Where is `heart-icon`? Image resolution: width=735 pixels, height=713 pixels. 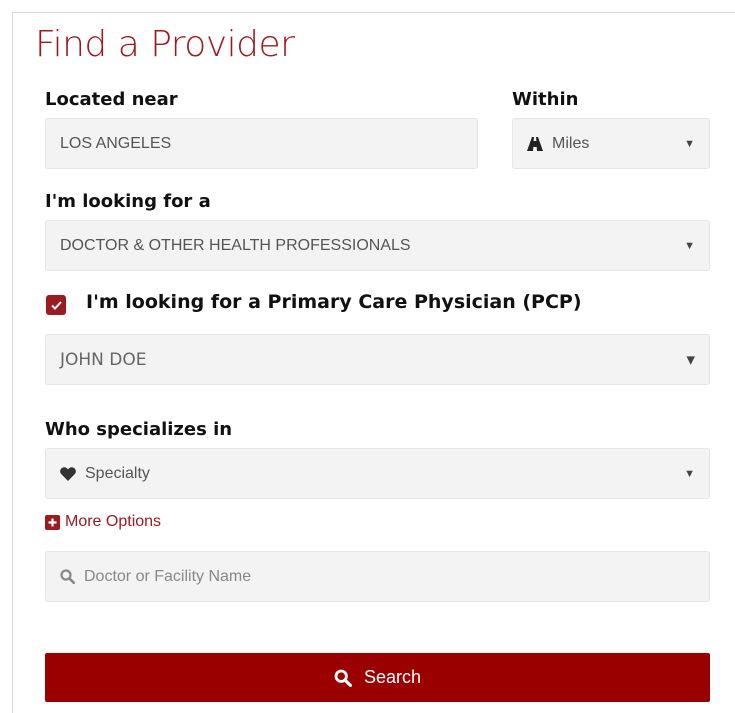 heart-icon is located at coordinates (68, 473).